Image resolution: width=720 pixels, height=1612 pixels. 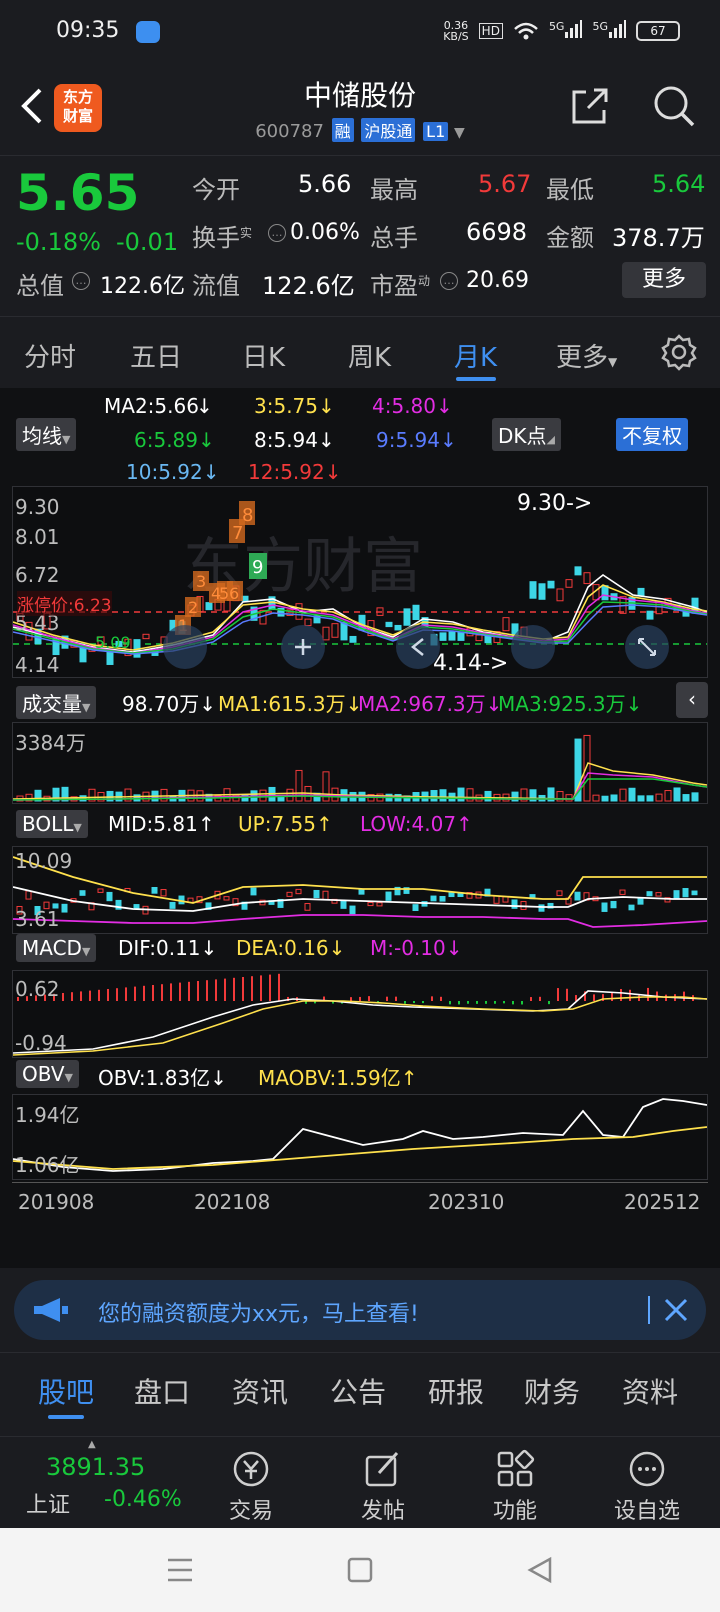 I want to click on tab-profile: 资料, so click(x=650, y=1391).